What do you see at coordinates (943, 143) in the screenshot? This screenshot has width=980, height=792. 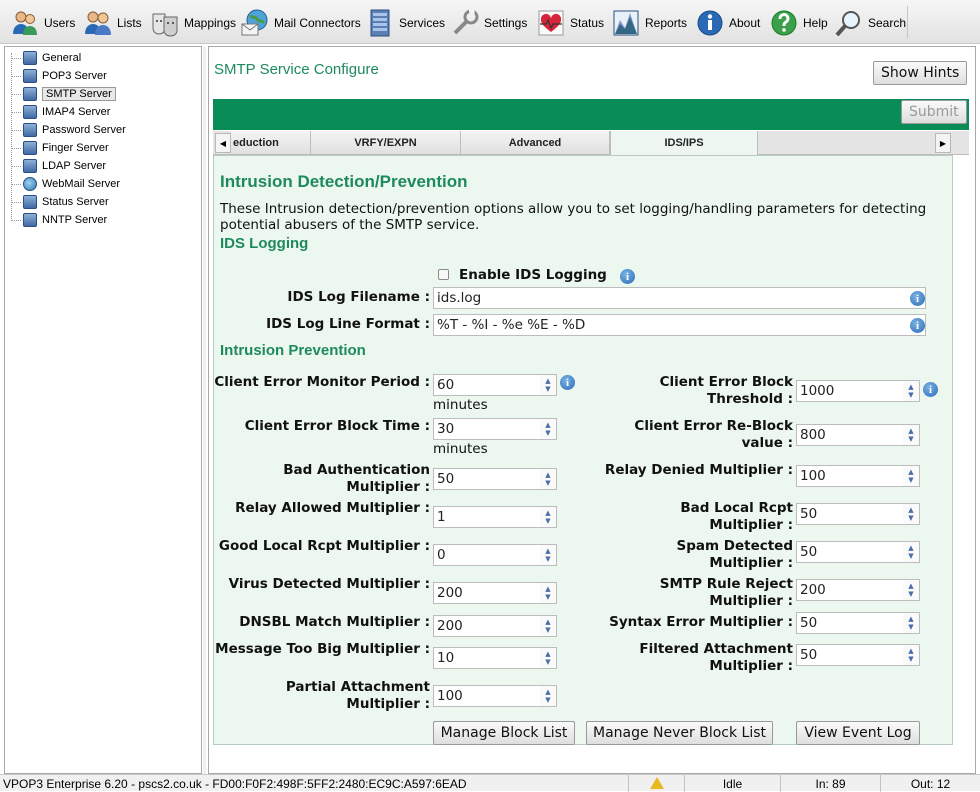 I see `tab-scroll-right-button: ▶` at bounding box center [943, 143].